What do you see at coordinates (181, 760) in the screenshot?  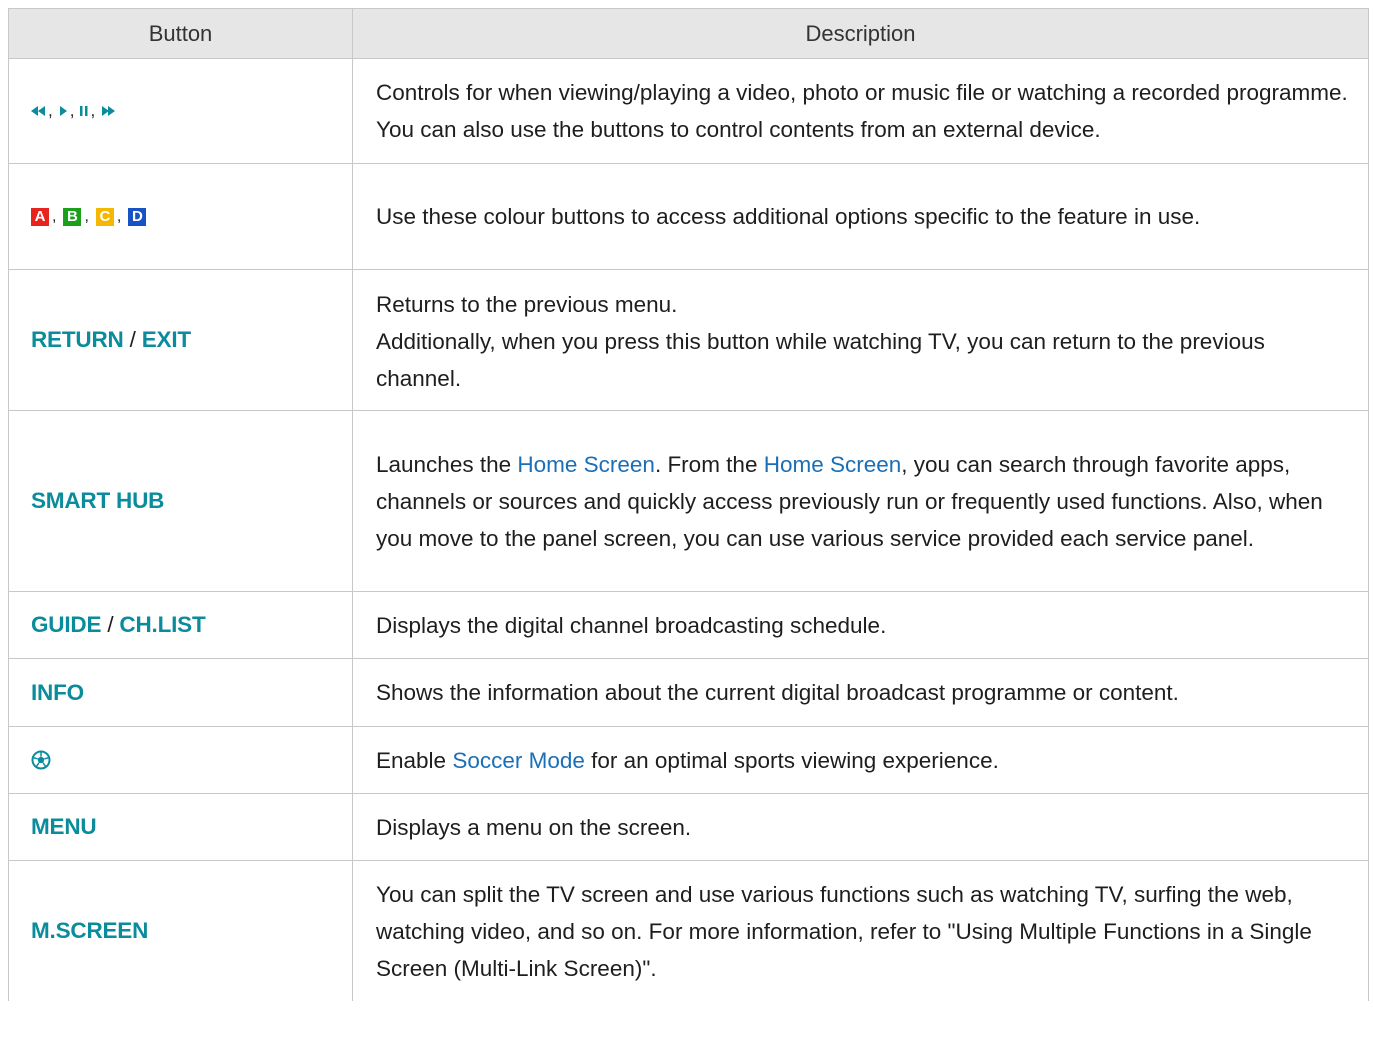 I see `soccer-cell` at bounding box center [181, 760].